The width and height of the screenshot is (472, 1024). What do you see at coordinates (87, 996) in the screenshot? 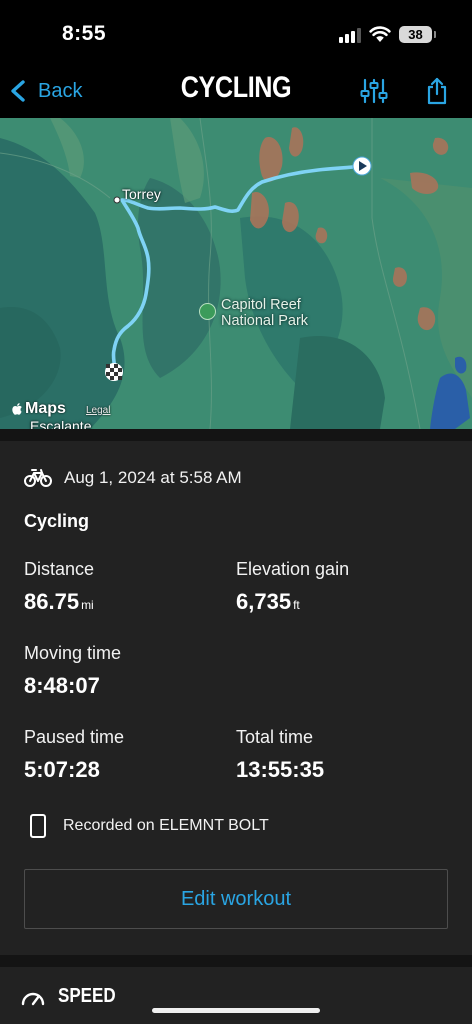
I see `speed-section-title: SPEED` at bounding box center [87, 996].